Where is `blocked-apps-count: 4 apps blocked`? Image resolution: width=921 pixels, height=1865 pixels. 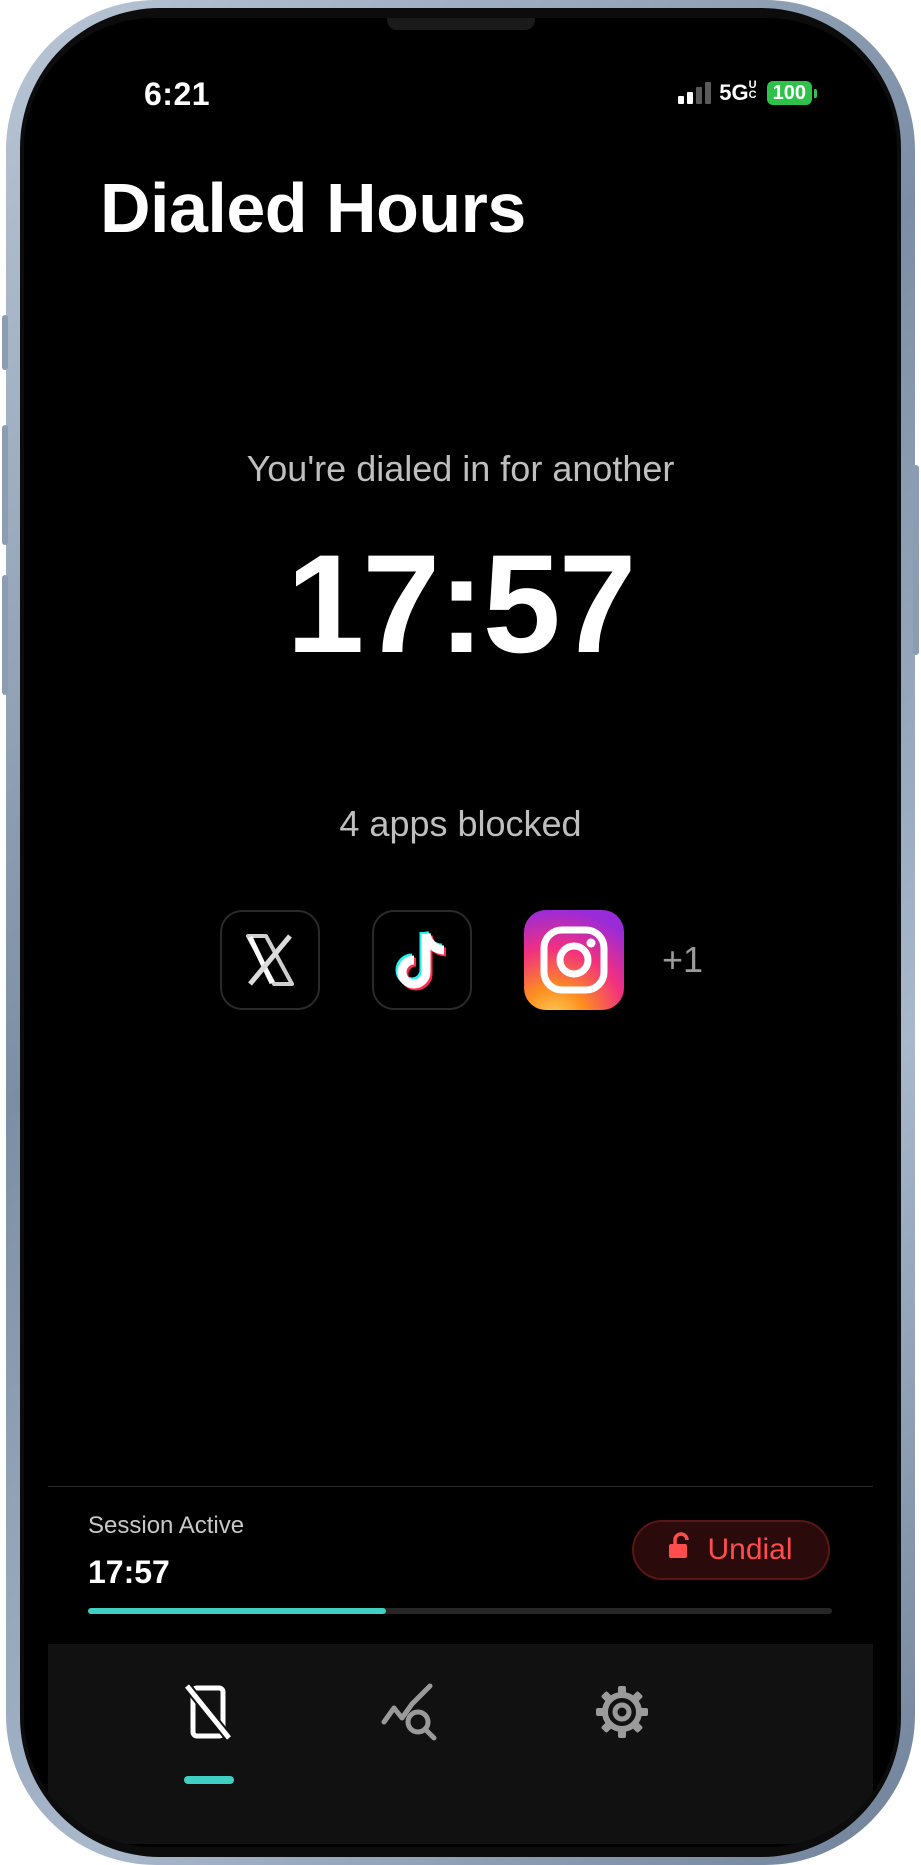 blocked-apps-count: 4 apps blocked is located at coordinates (460, 823).